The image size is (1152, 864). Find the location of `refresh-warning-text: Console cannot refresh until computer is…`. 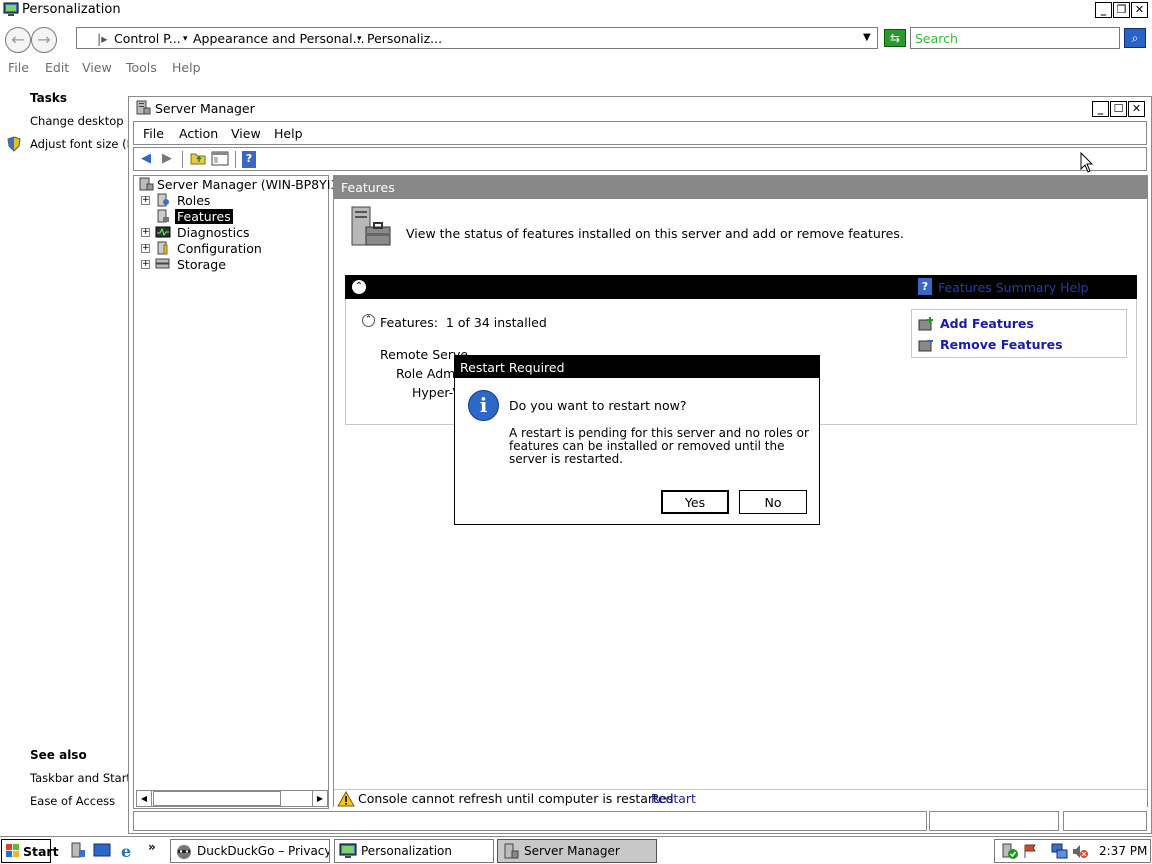

refresh-warning-text: Console cannot refresh until computer is… is located at coordinates (516, 798).